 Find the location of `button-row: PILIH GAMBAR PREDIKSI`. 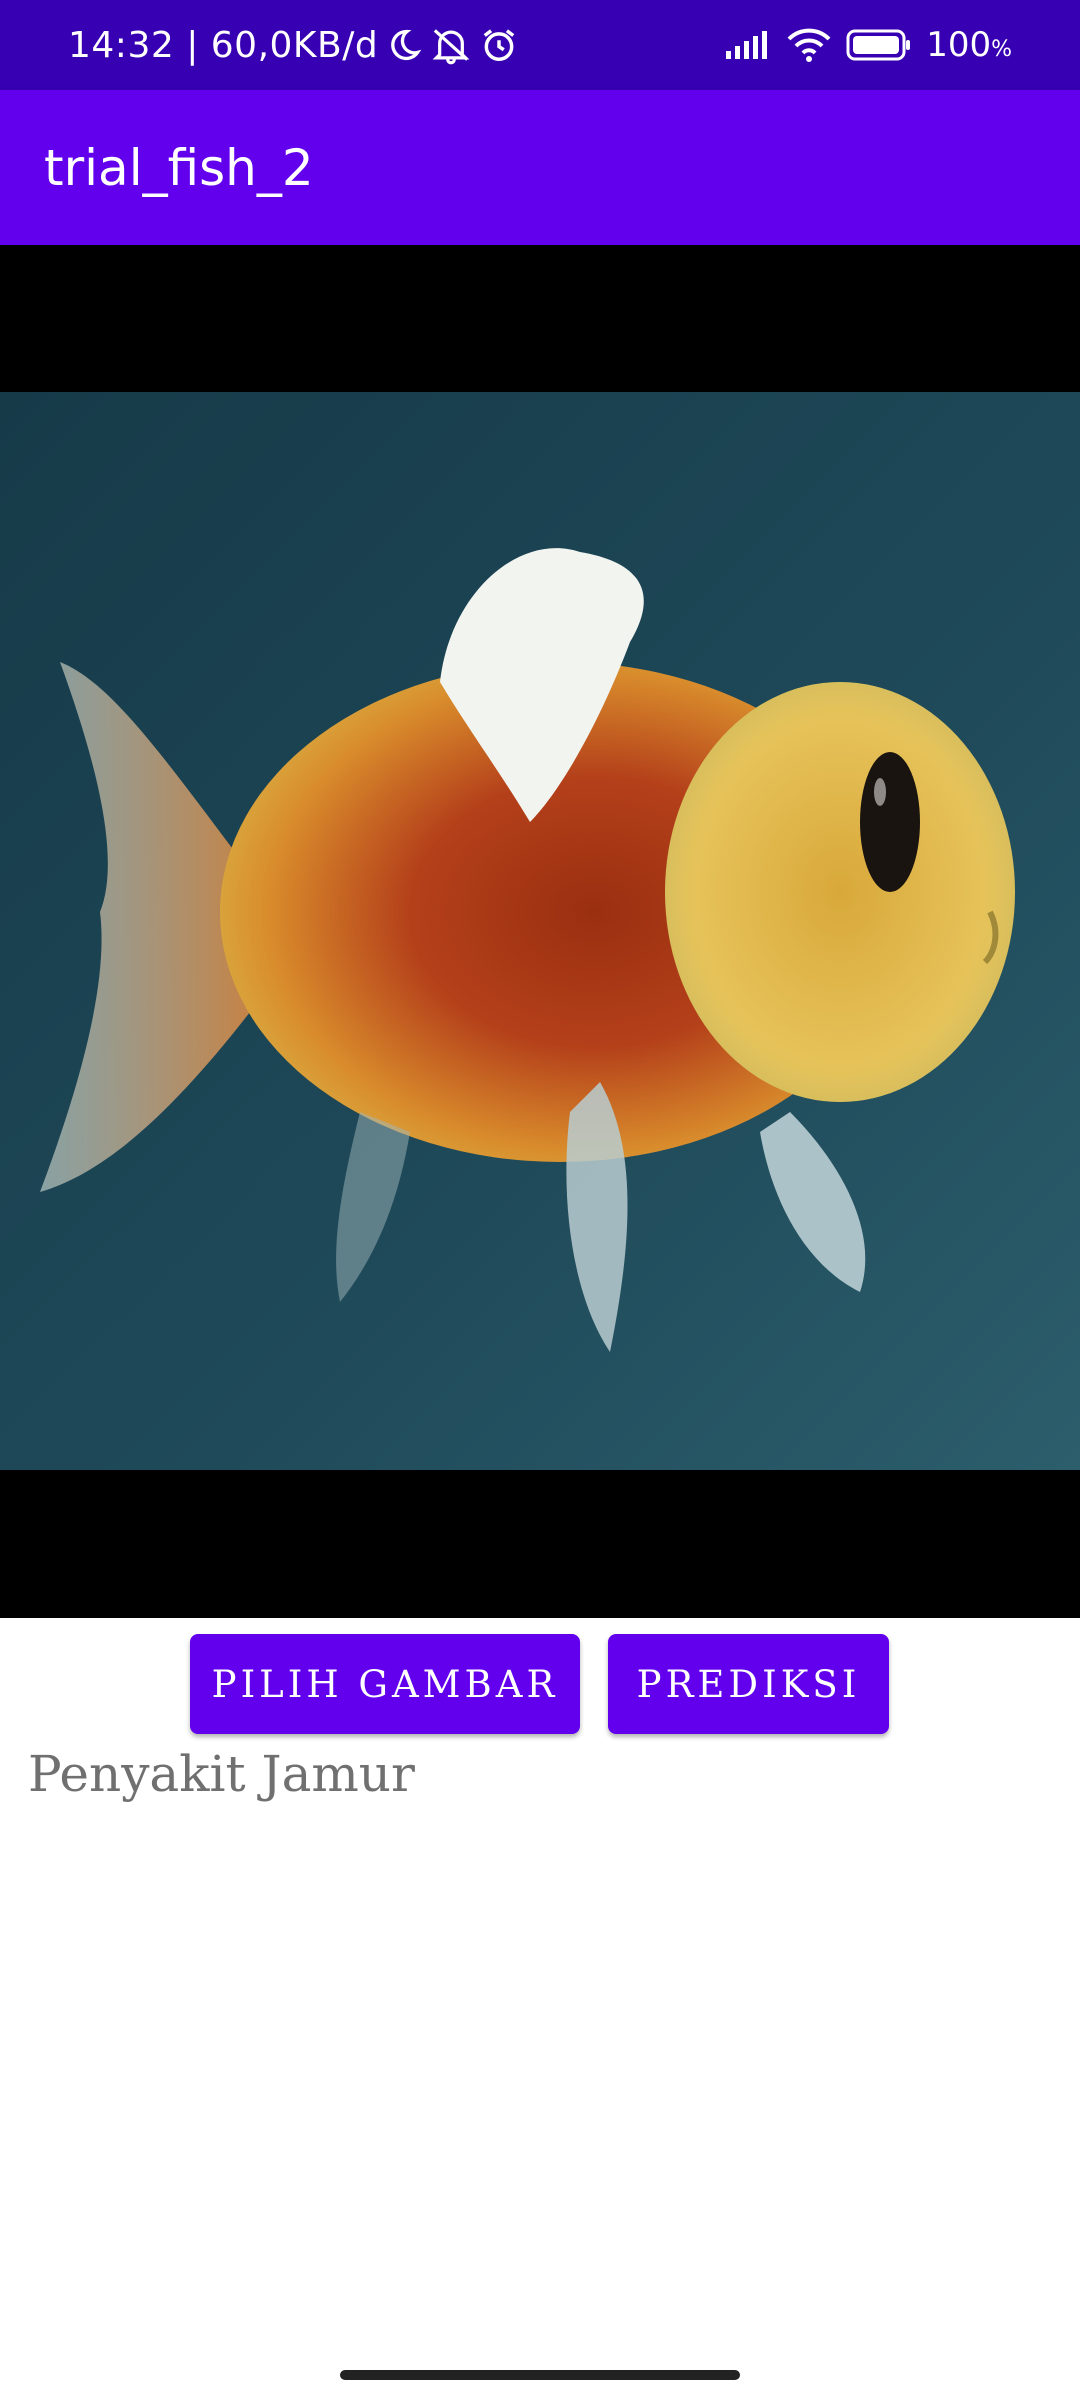

button-row: PILIH GAMBAR PREDIKSI is located at coordinates (540, 1685).